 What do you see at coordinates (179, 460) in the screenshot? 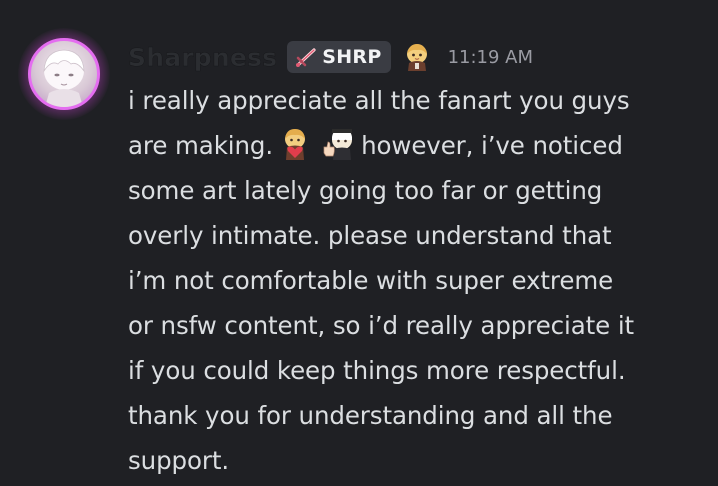
I see `message-line: support.` at bounding box center [179, 460].